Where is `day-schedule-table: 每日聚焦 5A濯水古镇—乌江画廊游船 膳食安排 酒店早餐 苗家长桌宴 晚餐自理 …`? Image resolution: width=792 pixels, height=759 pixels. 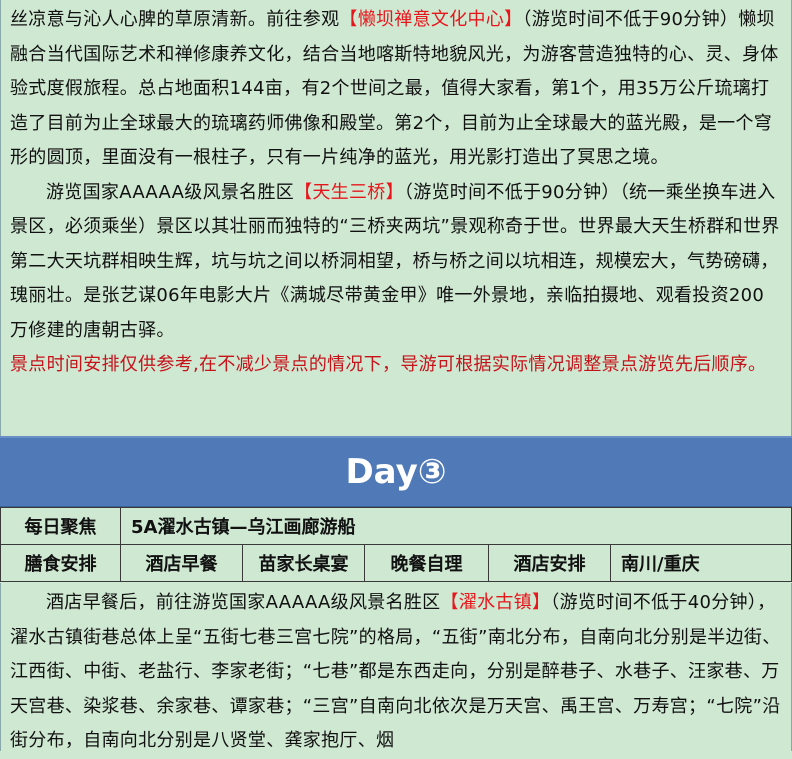 day-schedule-table: 每日聚焦 5A濯水古镇—乌江画廊游船 膳食安排 酒店早餐 苗家长桌宴 晚餐自理 … is located at coordinates (396, 544).